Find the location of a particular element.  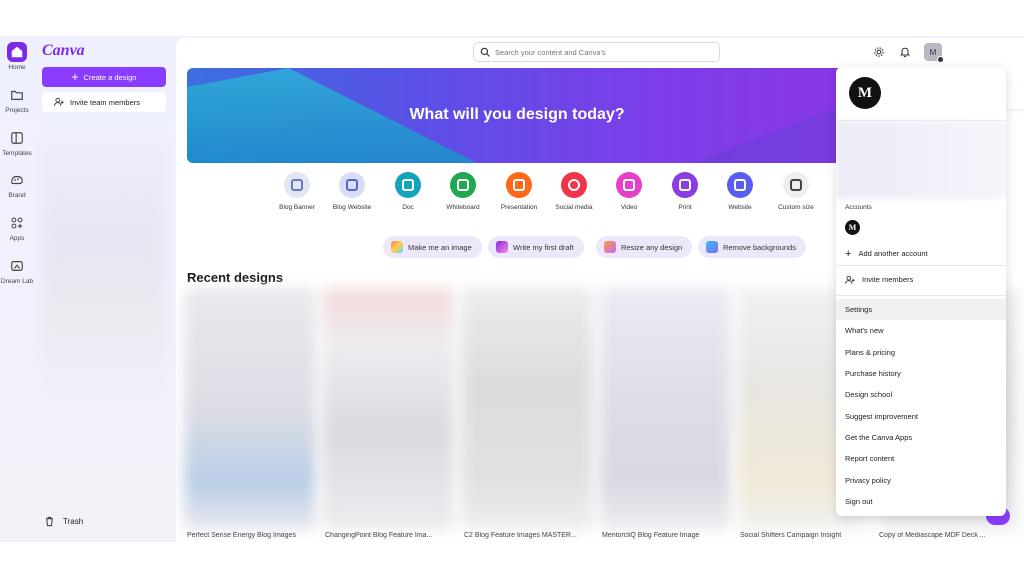

notifications-button is located at coordinates (905, 52).